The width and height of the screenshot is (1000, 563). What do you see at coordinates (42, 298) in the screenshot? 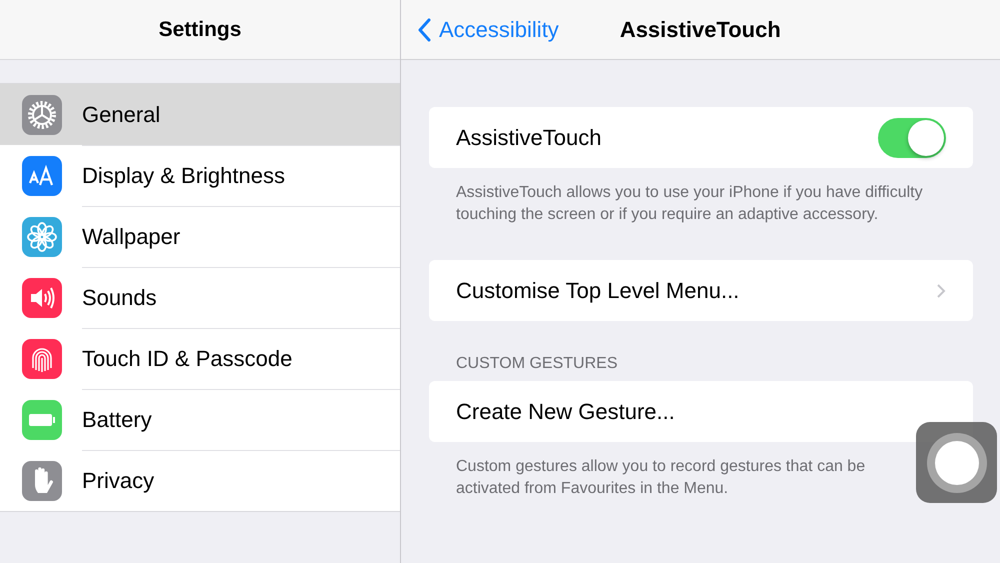
I see `speaker-icon` at bounding box center [42, 298].